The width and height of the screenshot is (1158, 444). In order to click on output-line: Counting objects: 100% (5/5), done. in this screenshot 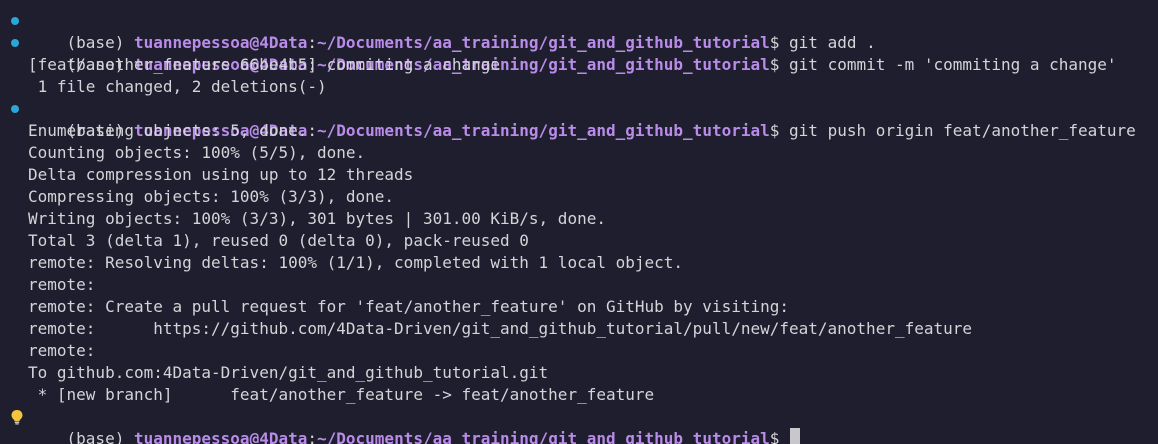, I will do `click(197, 152)`.